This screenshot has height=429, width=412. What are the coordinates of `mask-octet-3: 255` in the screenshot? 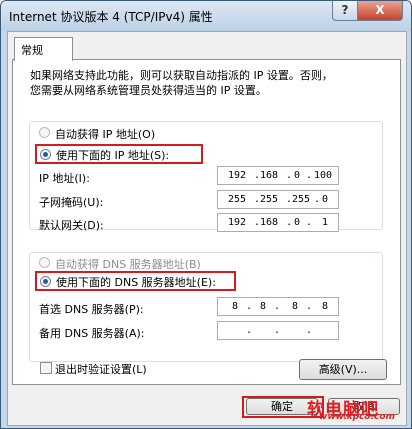 It's located at (301, 199).